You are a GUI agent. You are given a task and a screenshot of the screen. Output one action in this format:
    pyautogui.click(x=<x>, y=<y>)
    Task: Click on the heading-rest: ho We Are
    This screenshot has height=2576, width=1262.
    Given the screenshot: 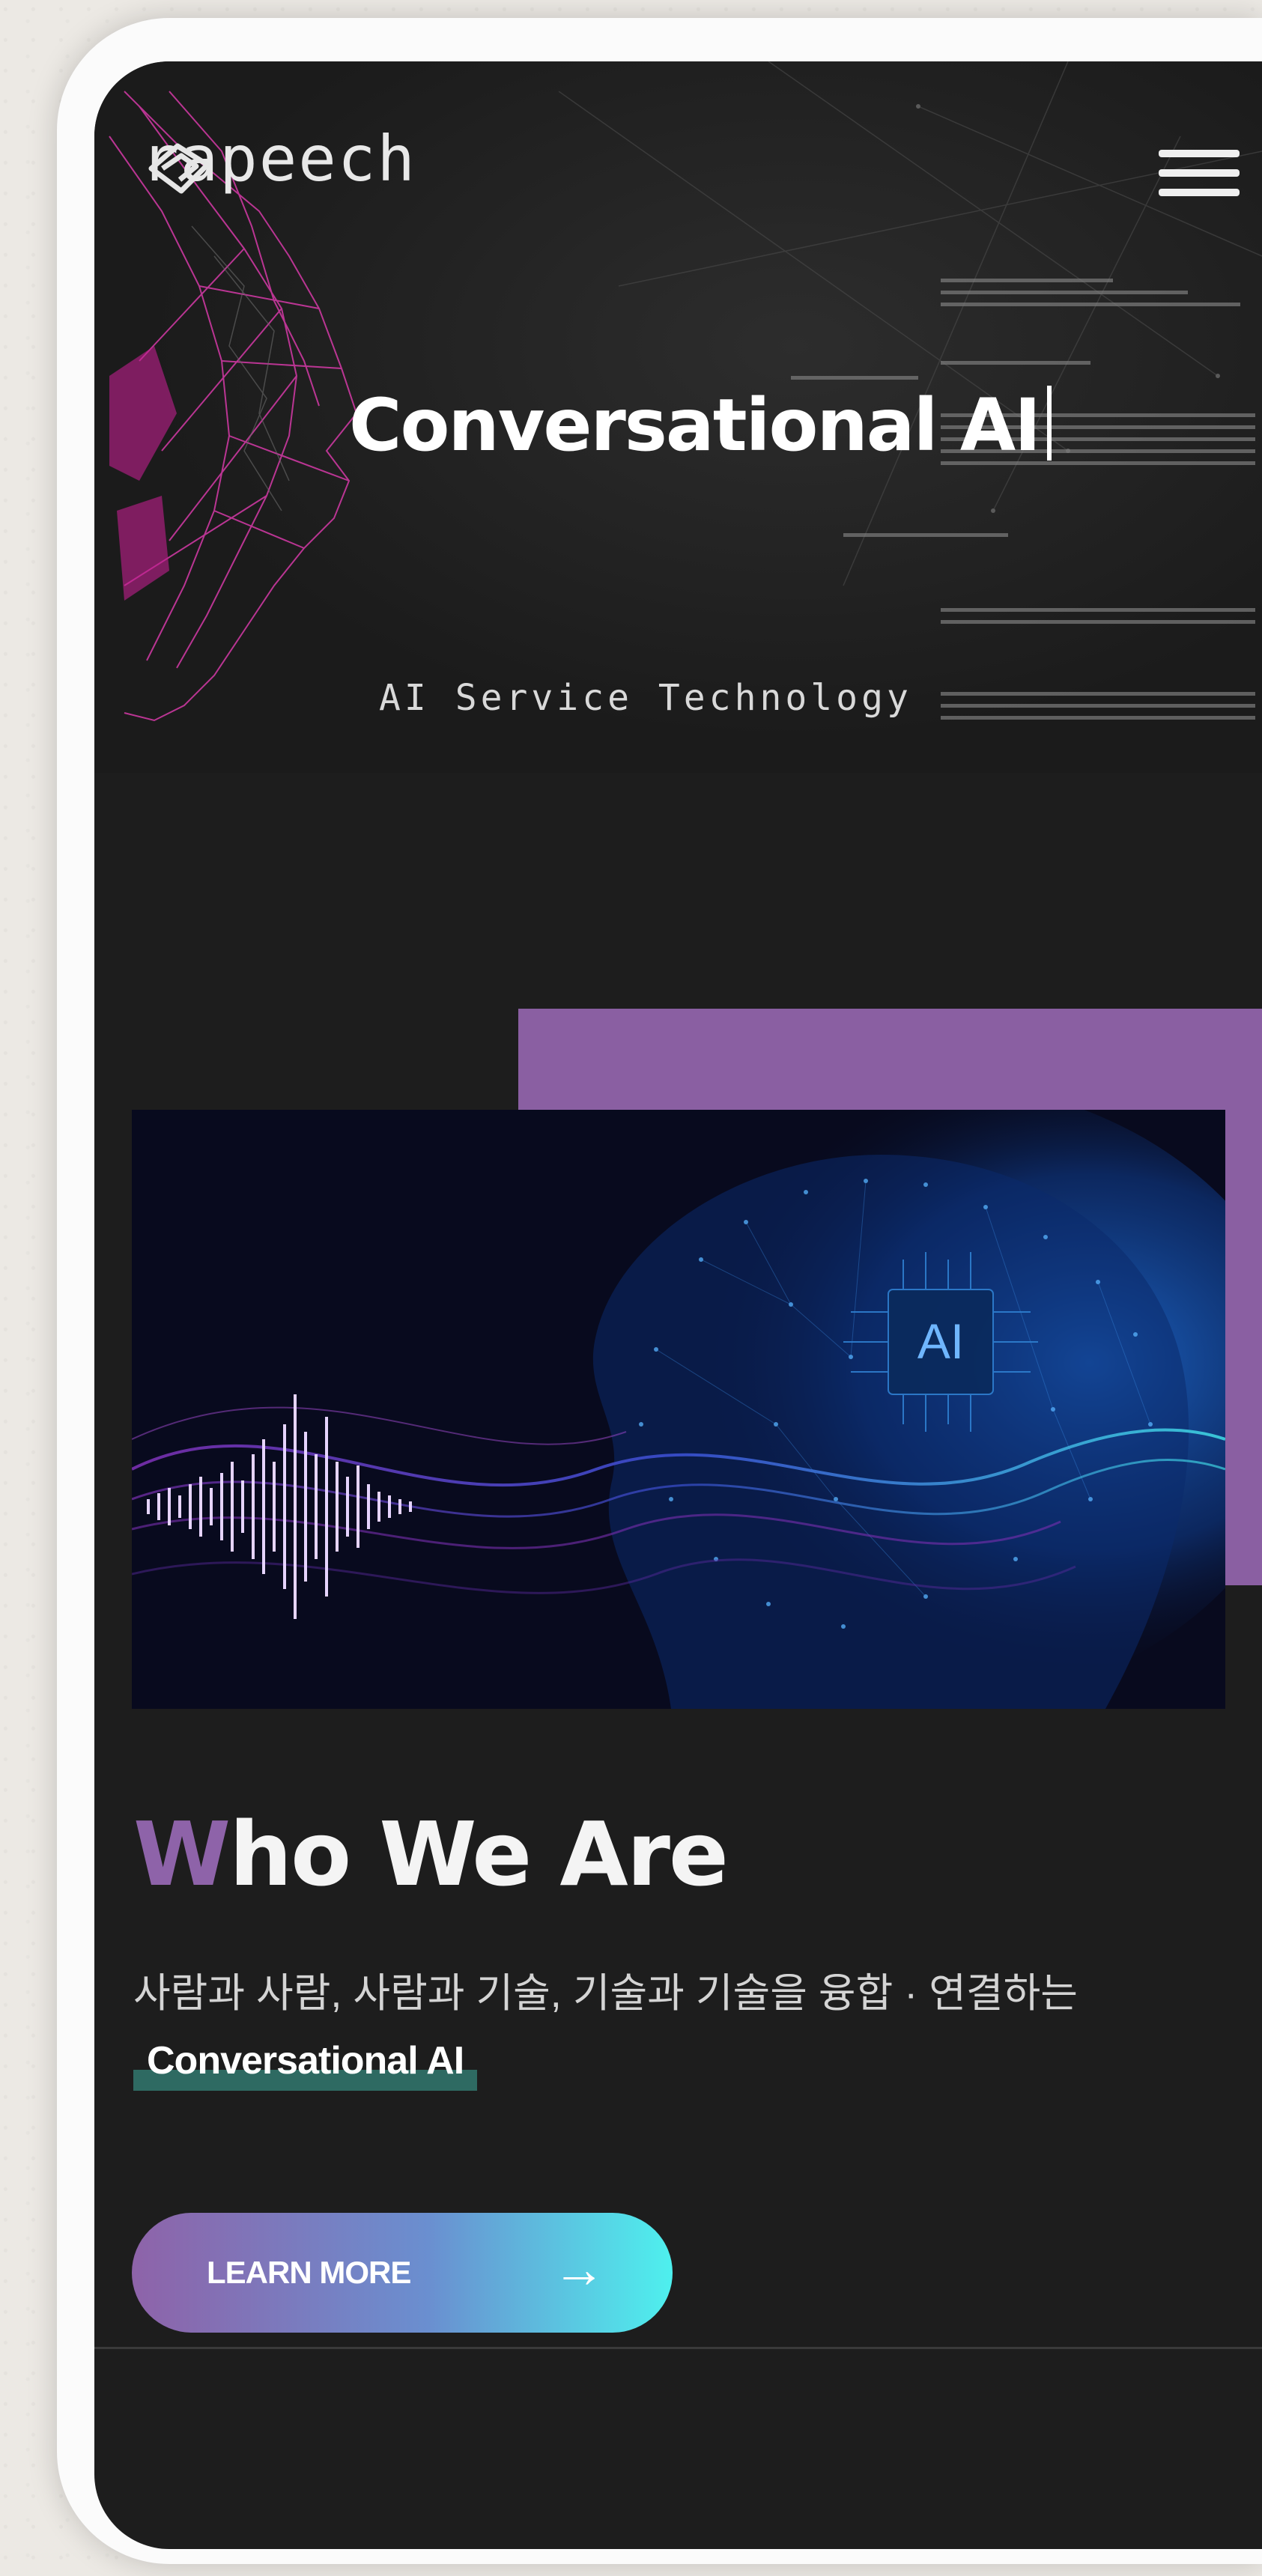 What is the action you would take?
    pyautogui.click(x=479, y=1854)
    